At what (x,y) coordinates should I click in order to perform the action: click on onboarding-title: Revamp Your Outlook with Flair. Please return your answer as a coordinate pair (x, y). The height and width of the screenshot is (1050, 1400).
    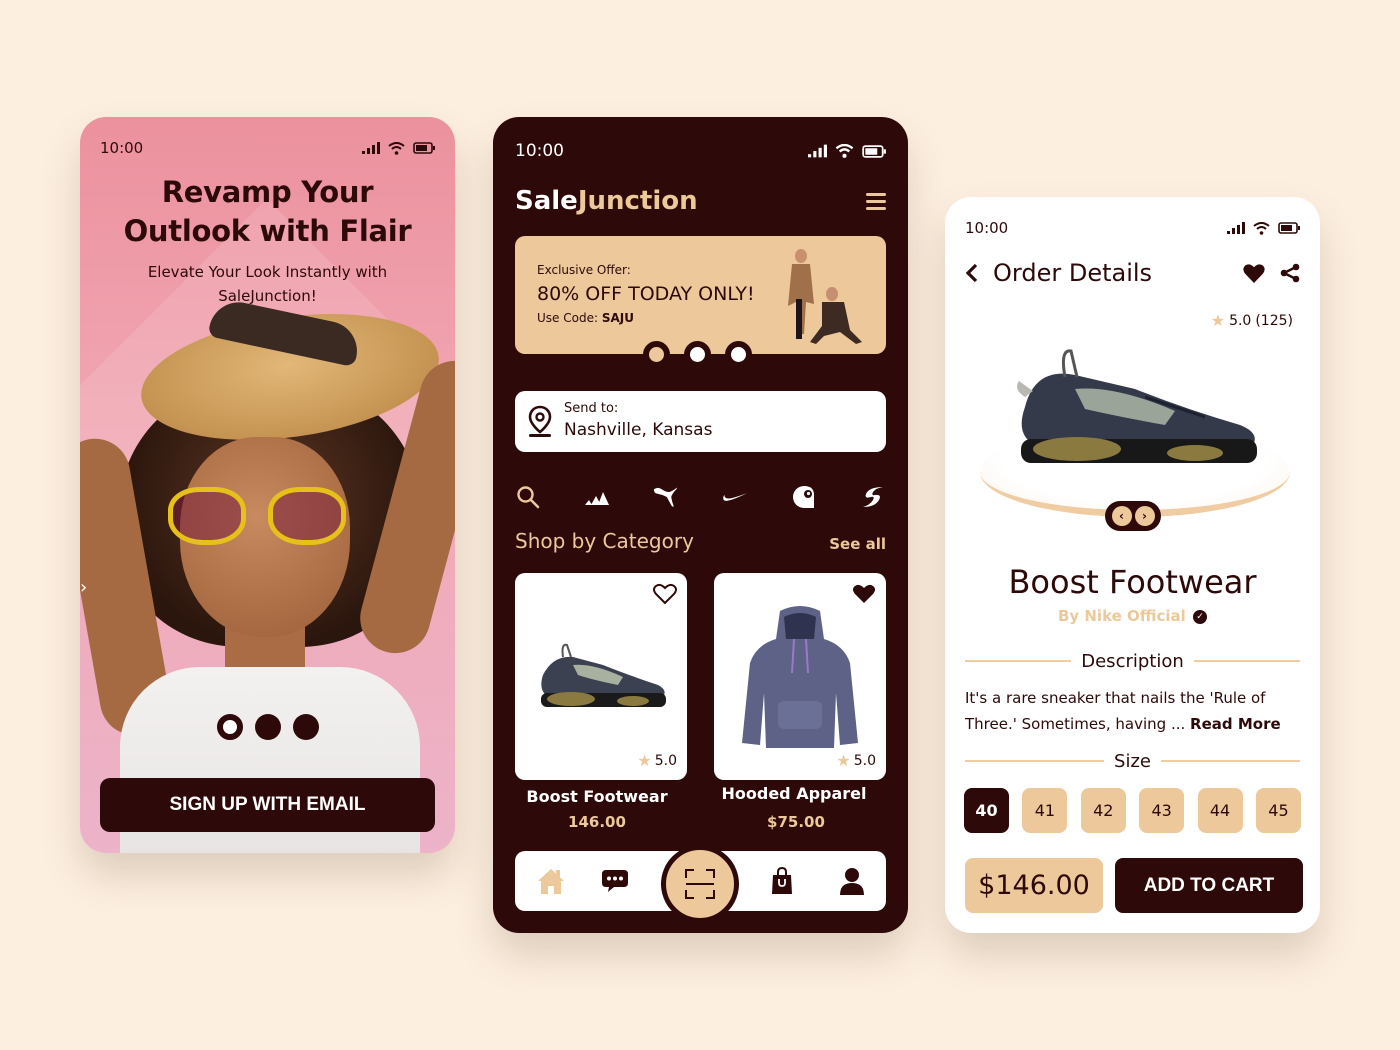
    Looking at the image, I should click on (267, 211).